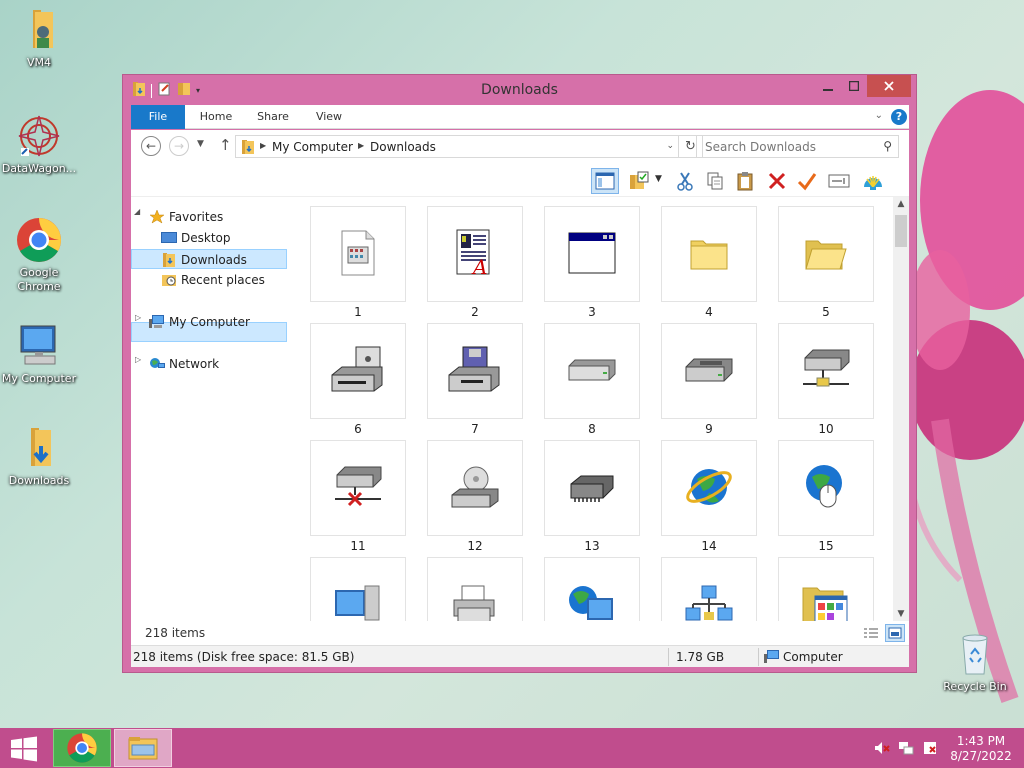 The image size is (1024, 768). What do you see at coordinates (39, 136) in the screenshot?
I see `datawagon-app-icon` at bounding box center [39, 136].